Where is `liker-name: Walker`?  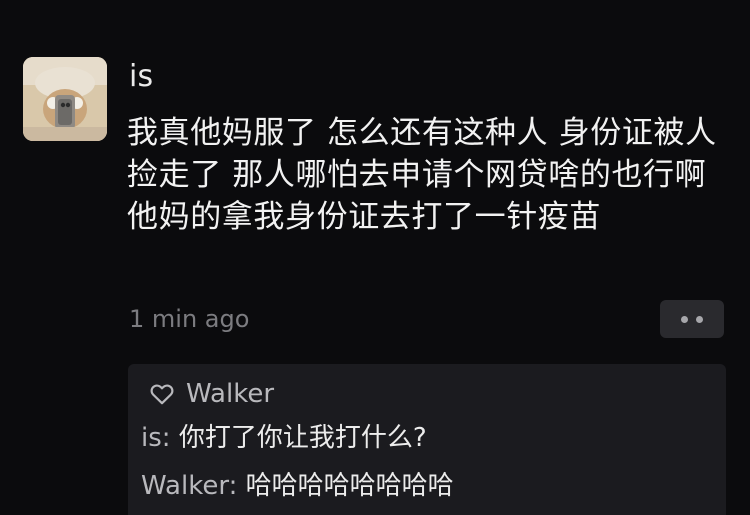
liker-name: Walker is located at coordinates (230, 394).